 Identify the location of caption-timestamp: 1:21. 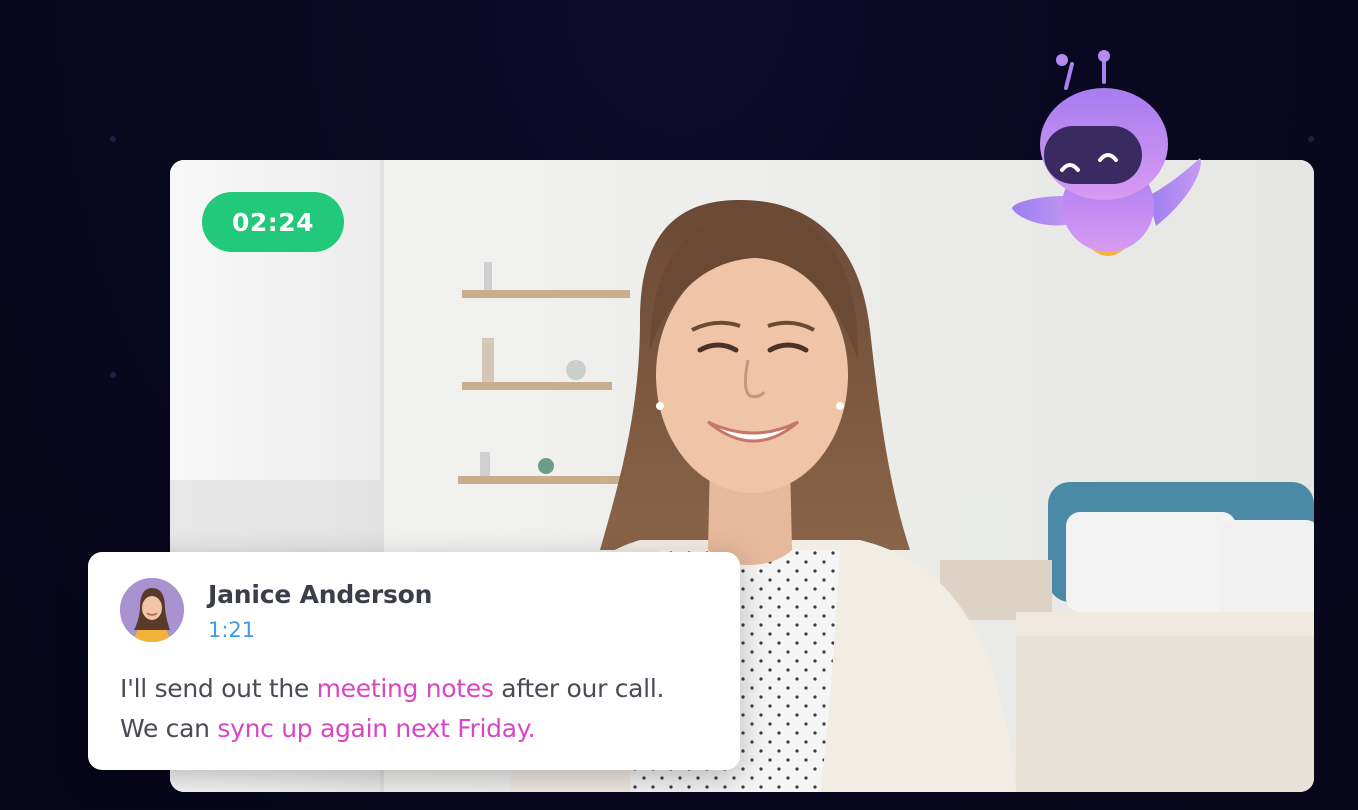
(231, 630).